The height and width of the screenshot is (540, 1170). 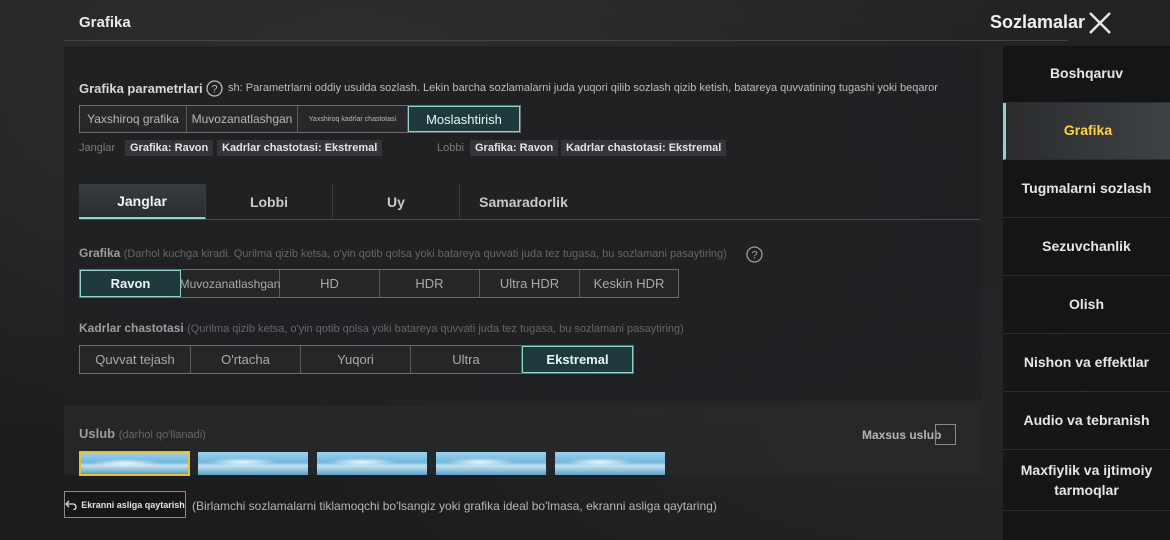 I want to click on preset-better-fps: Yaxshiroq kadrlar chastotasi, so click(x=353, y=119).